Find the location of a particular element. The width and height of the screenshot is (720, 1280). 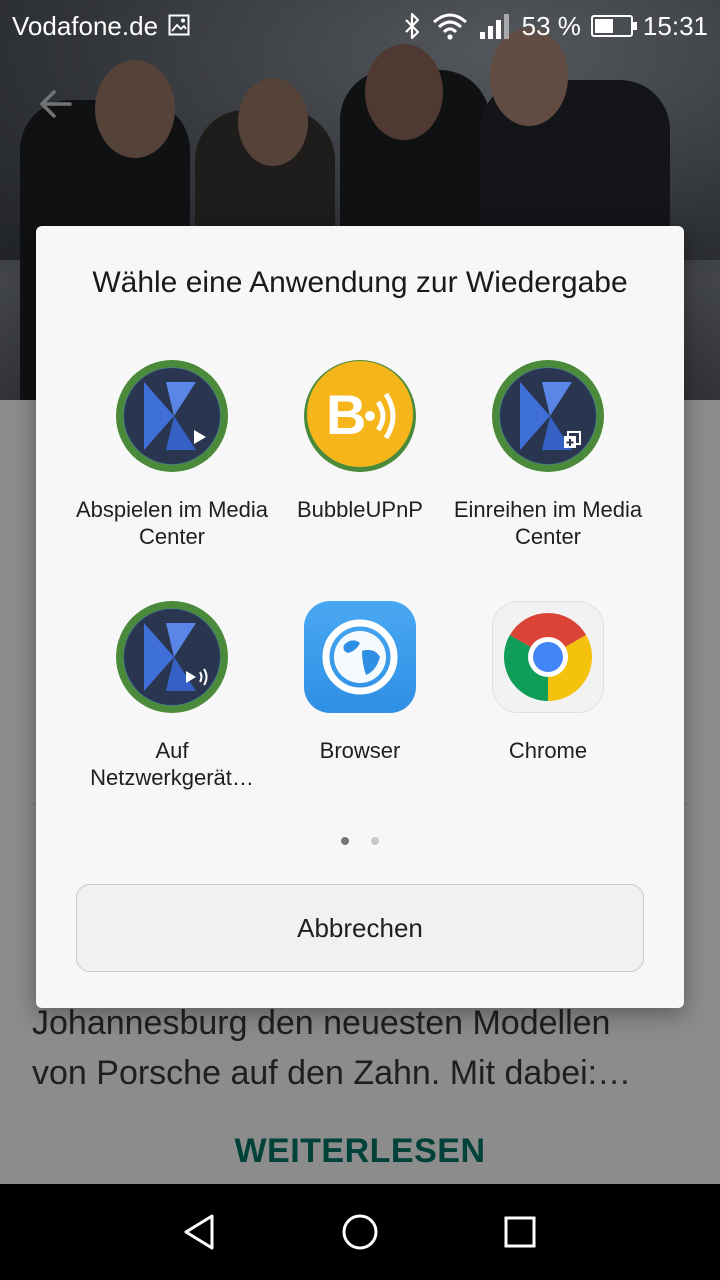

battery-percent: 53 % is located at coordinates (551, 25).